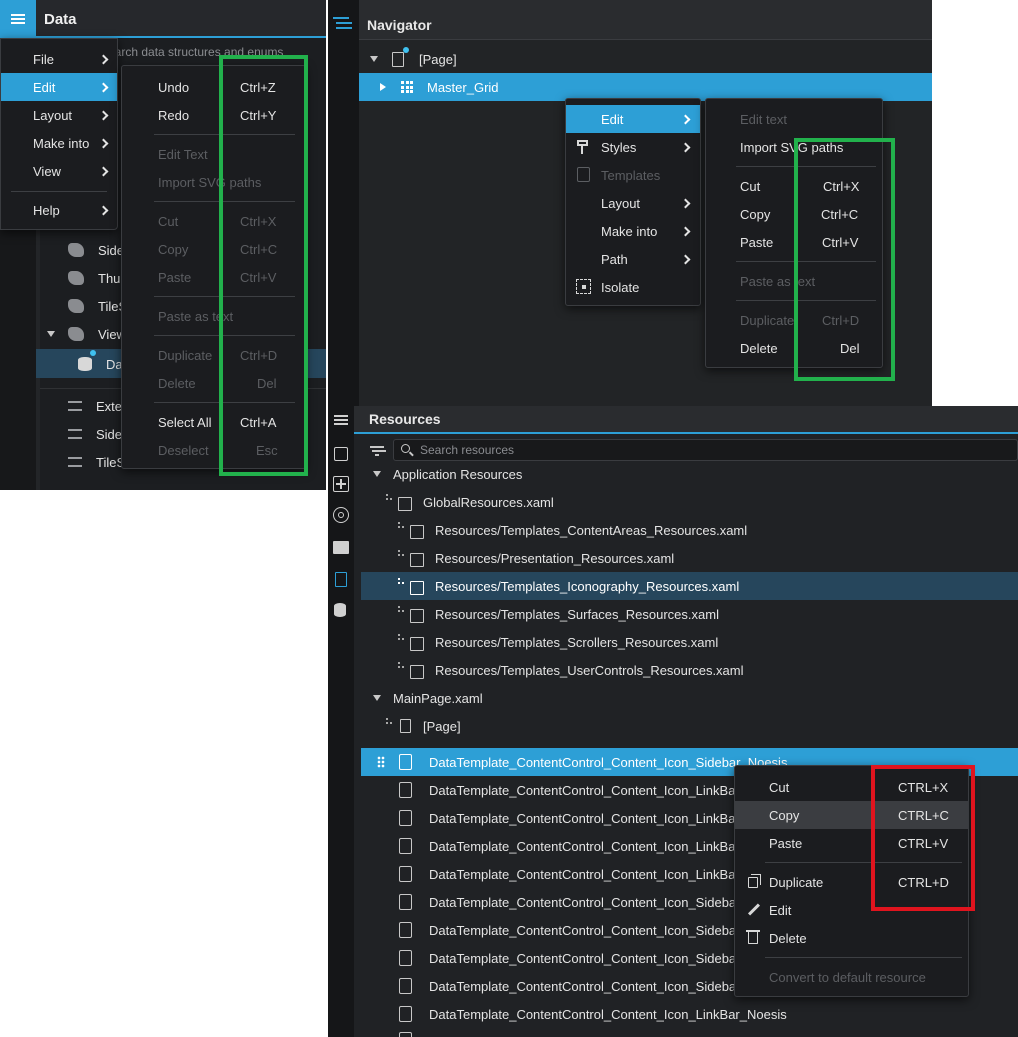 The width and height of the screenshot is (1018, 1037). Describe the element at coordinates (923, 838) in the screenshot. I see `highlight-box-red` at that location.